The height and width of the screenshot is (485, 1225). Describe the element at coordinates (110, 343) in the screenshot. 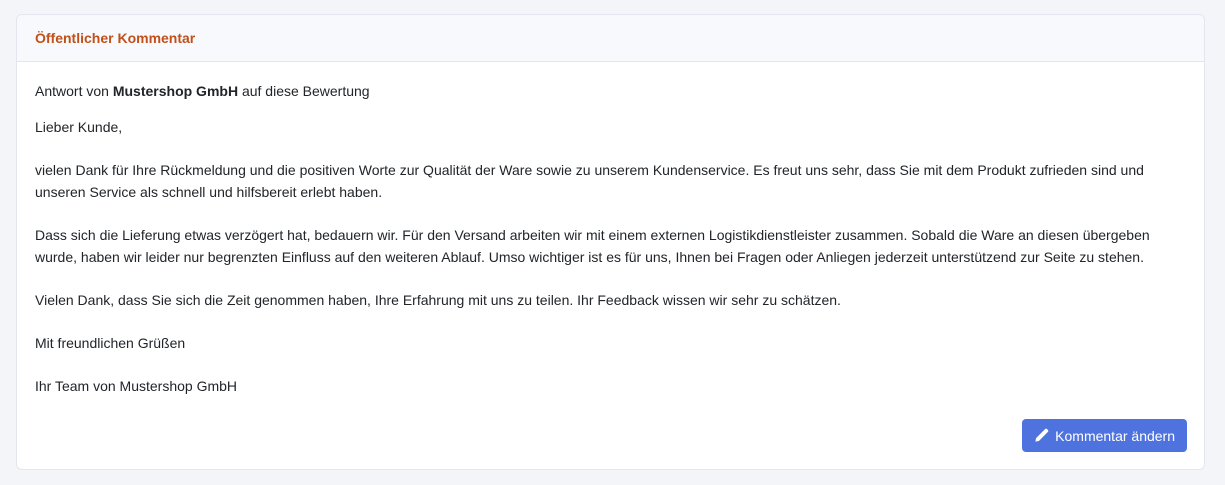

I see `reply-closing: Mit freundlichen Grüßen` at that location.